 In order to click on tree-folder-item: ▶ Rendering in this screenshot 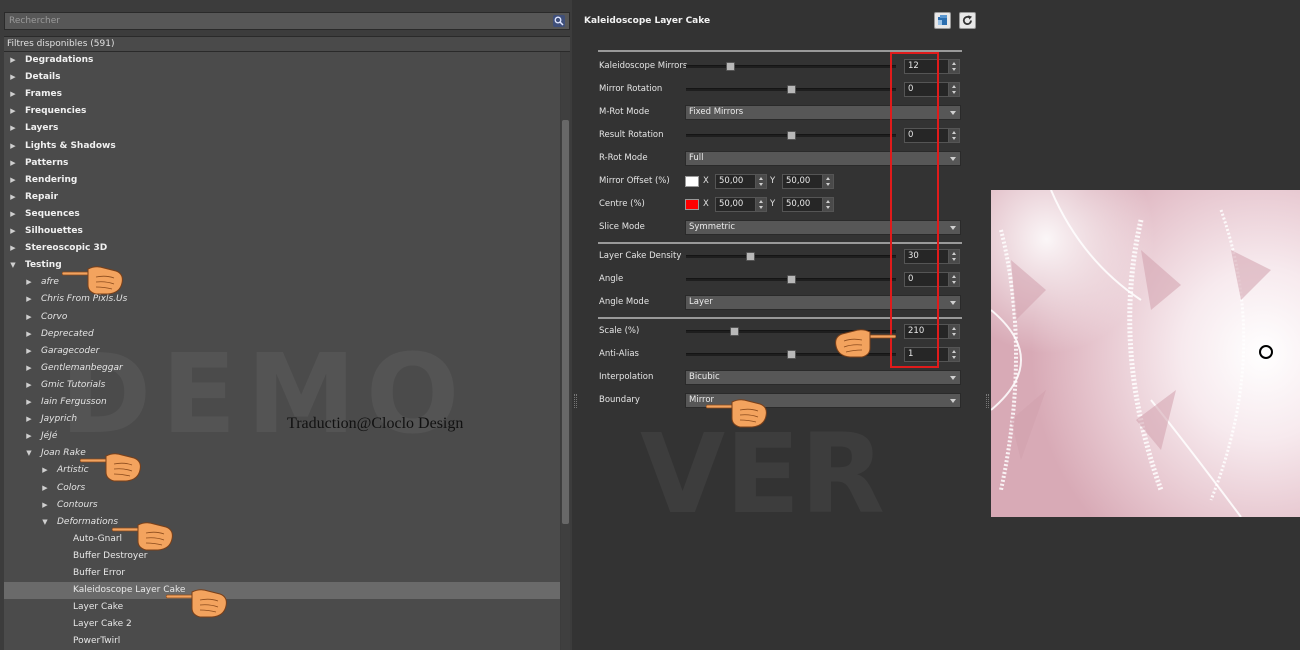, I will do `click(282, 180)`.